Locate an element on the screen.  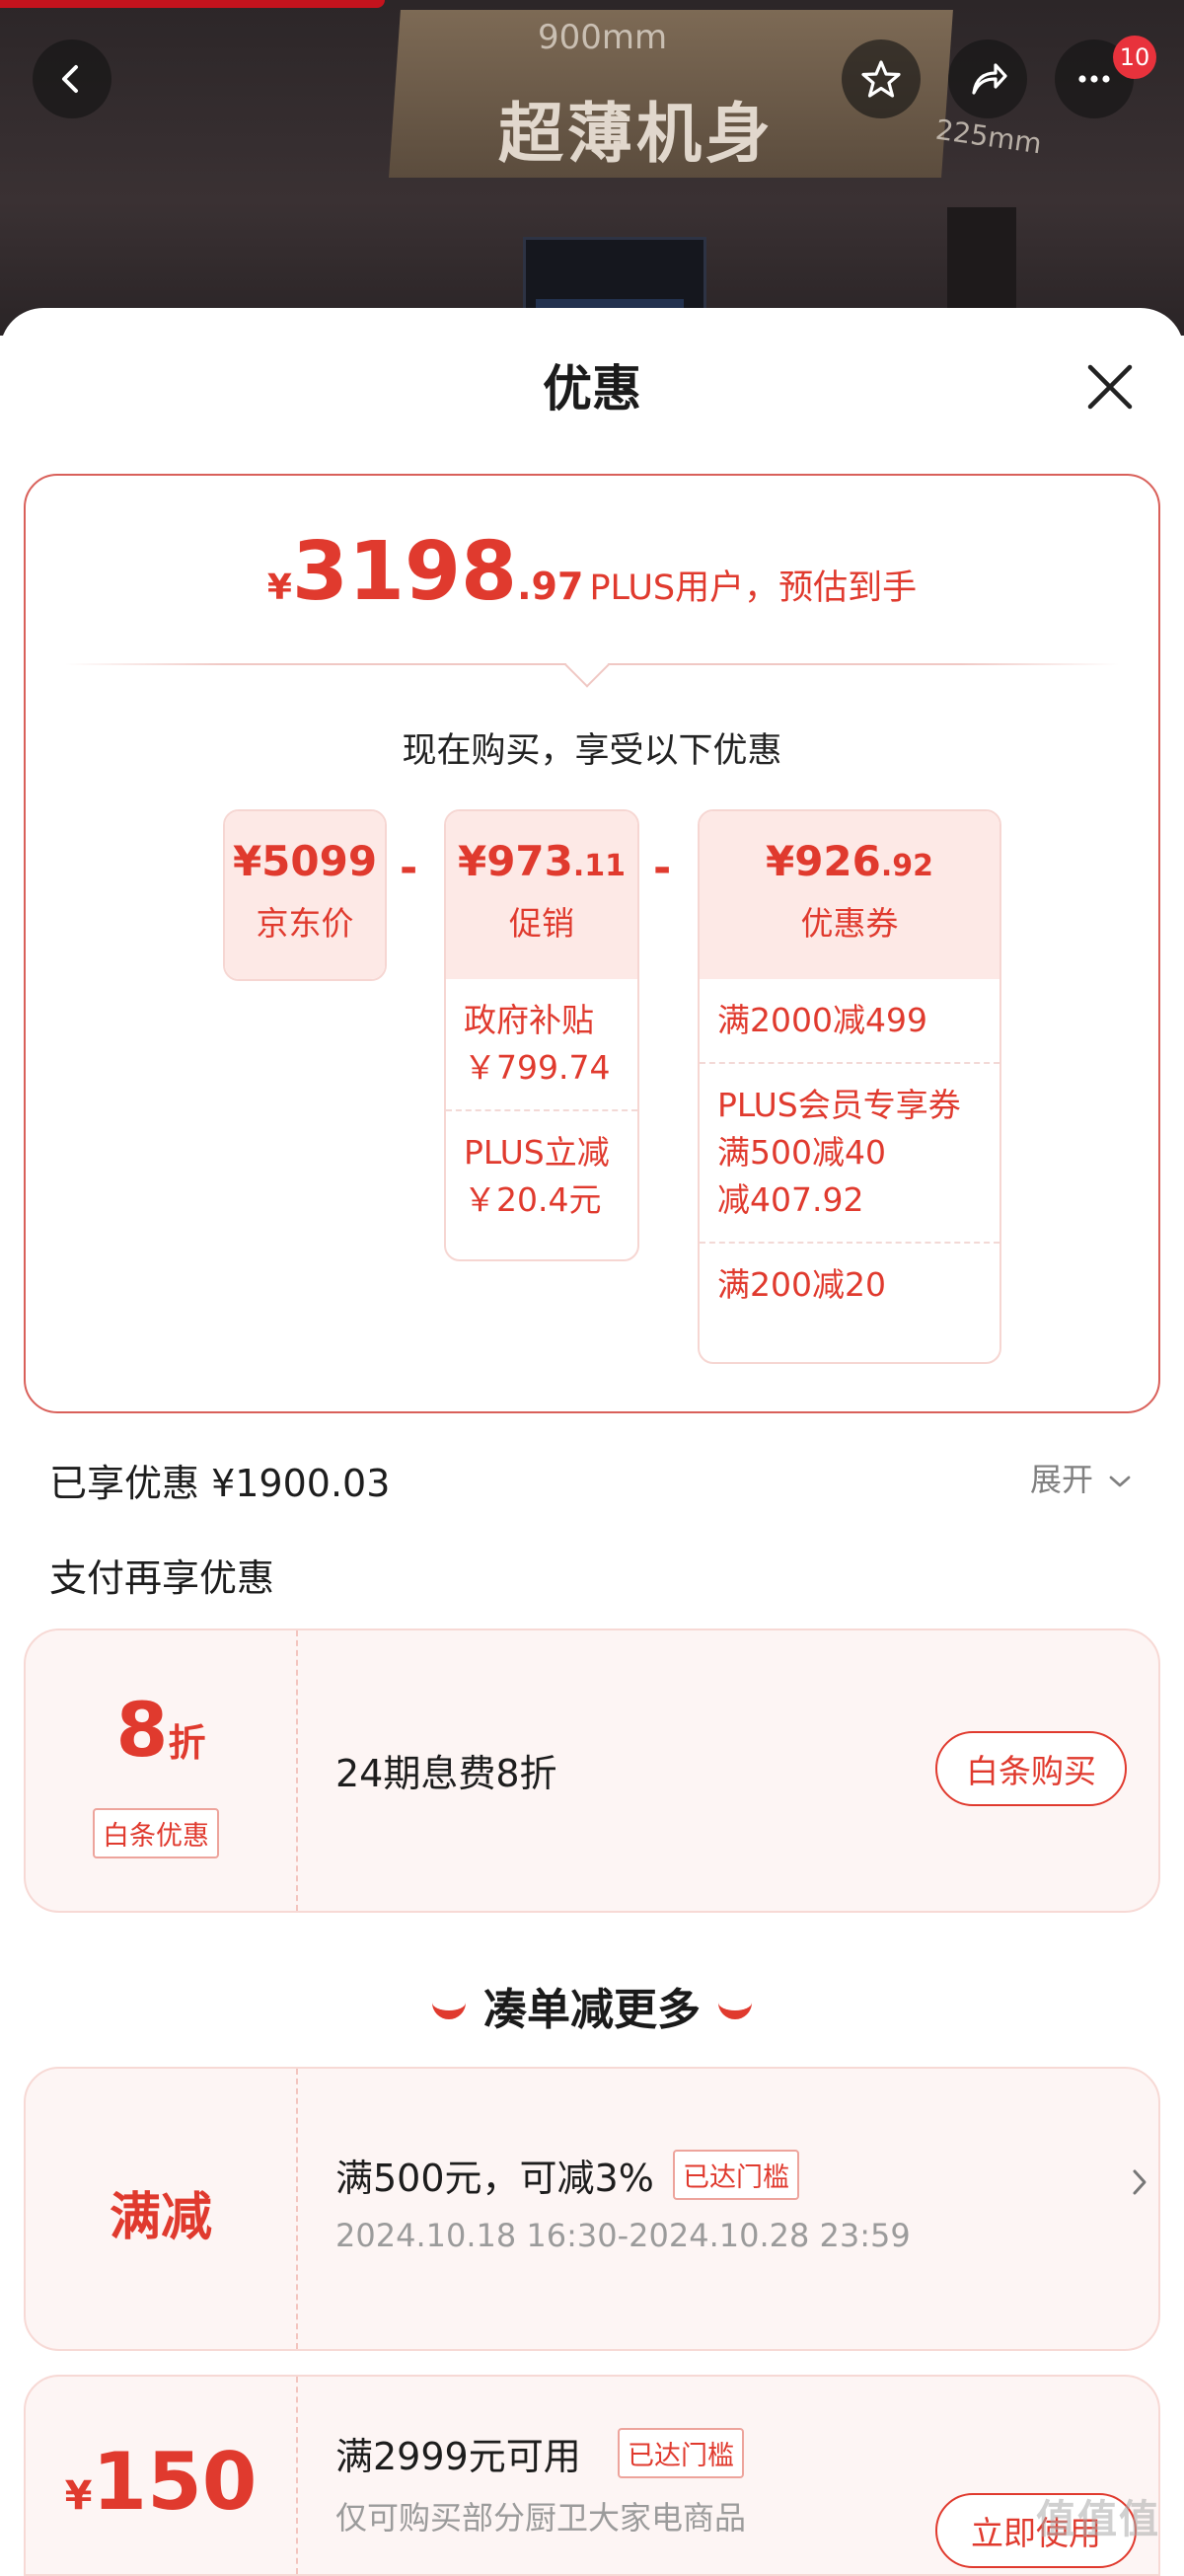
promo-box: ¥973.11 促销 政府补贴 ￥799.74 PLUS立减 ￥20.4元 is located at coordinates (541, 1035).